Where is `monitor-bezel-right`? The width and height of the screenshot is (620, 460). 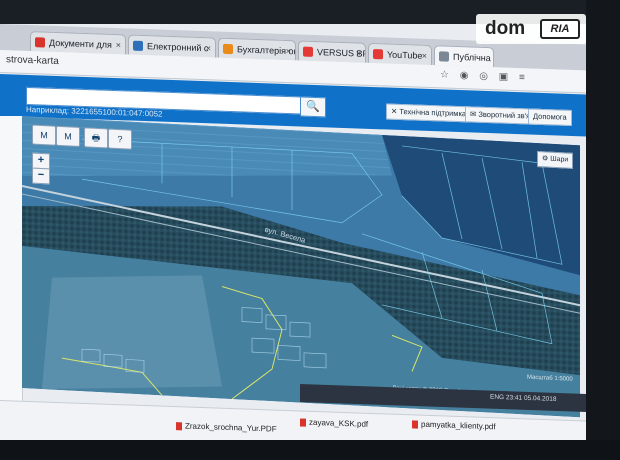 monitor-bezel-right is located at coordinates (603, 230).